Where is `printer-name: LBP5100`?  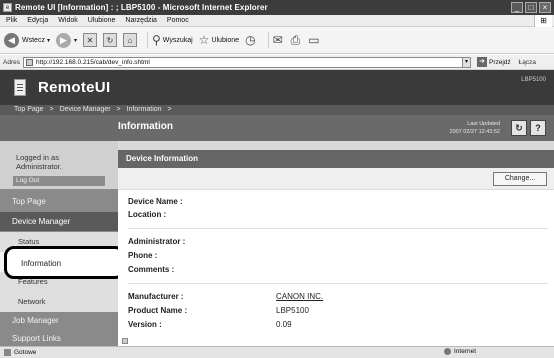
printer-name: LBP5100 is located at coordinates (533, 80).